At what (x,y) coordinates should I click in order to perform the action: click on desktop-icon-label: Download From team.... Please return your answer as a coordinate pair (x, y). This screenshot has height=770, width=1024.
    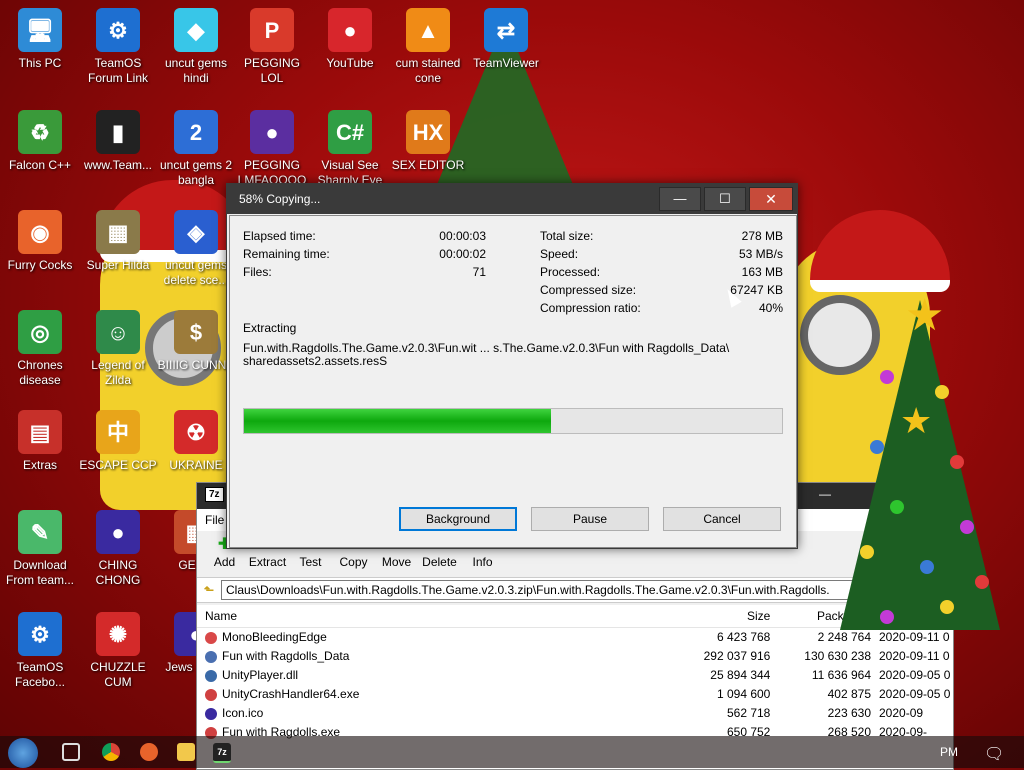
    Looking at the image, I should click on (39, 572).